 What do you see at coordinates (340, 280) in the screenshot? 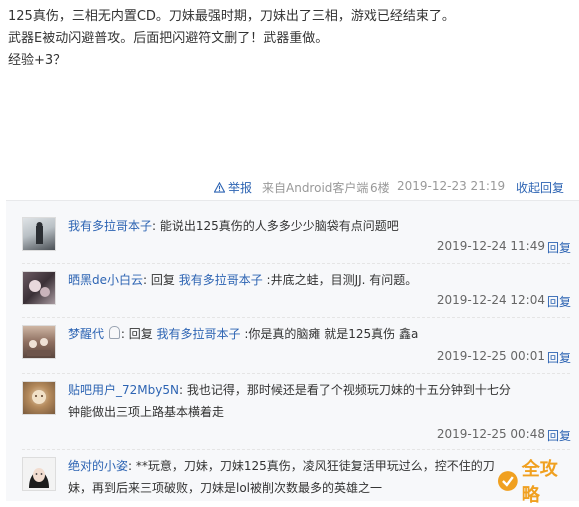
I see `reply-content: :井底之蛙，目测JJ. 有问题。` at bounding box center [340, 280].